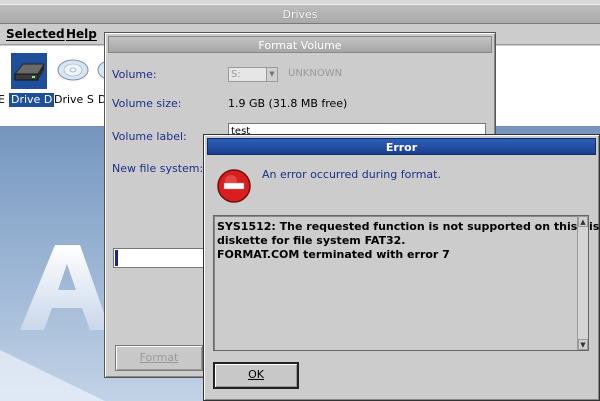 The width and height of the screenshot is (600, 401). I want to click on format-button: Format, so click(159, 358).